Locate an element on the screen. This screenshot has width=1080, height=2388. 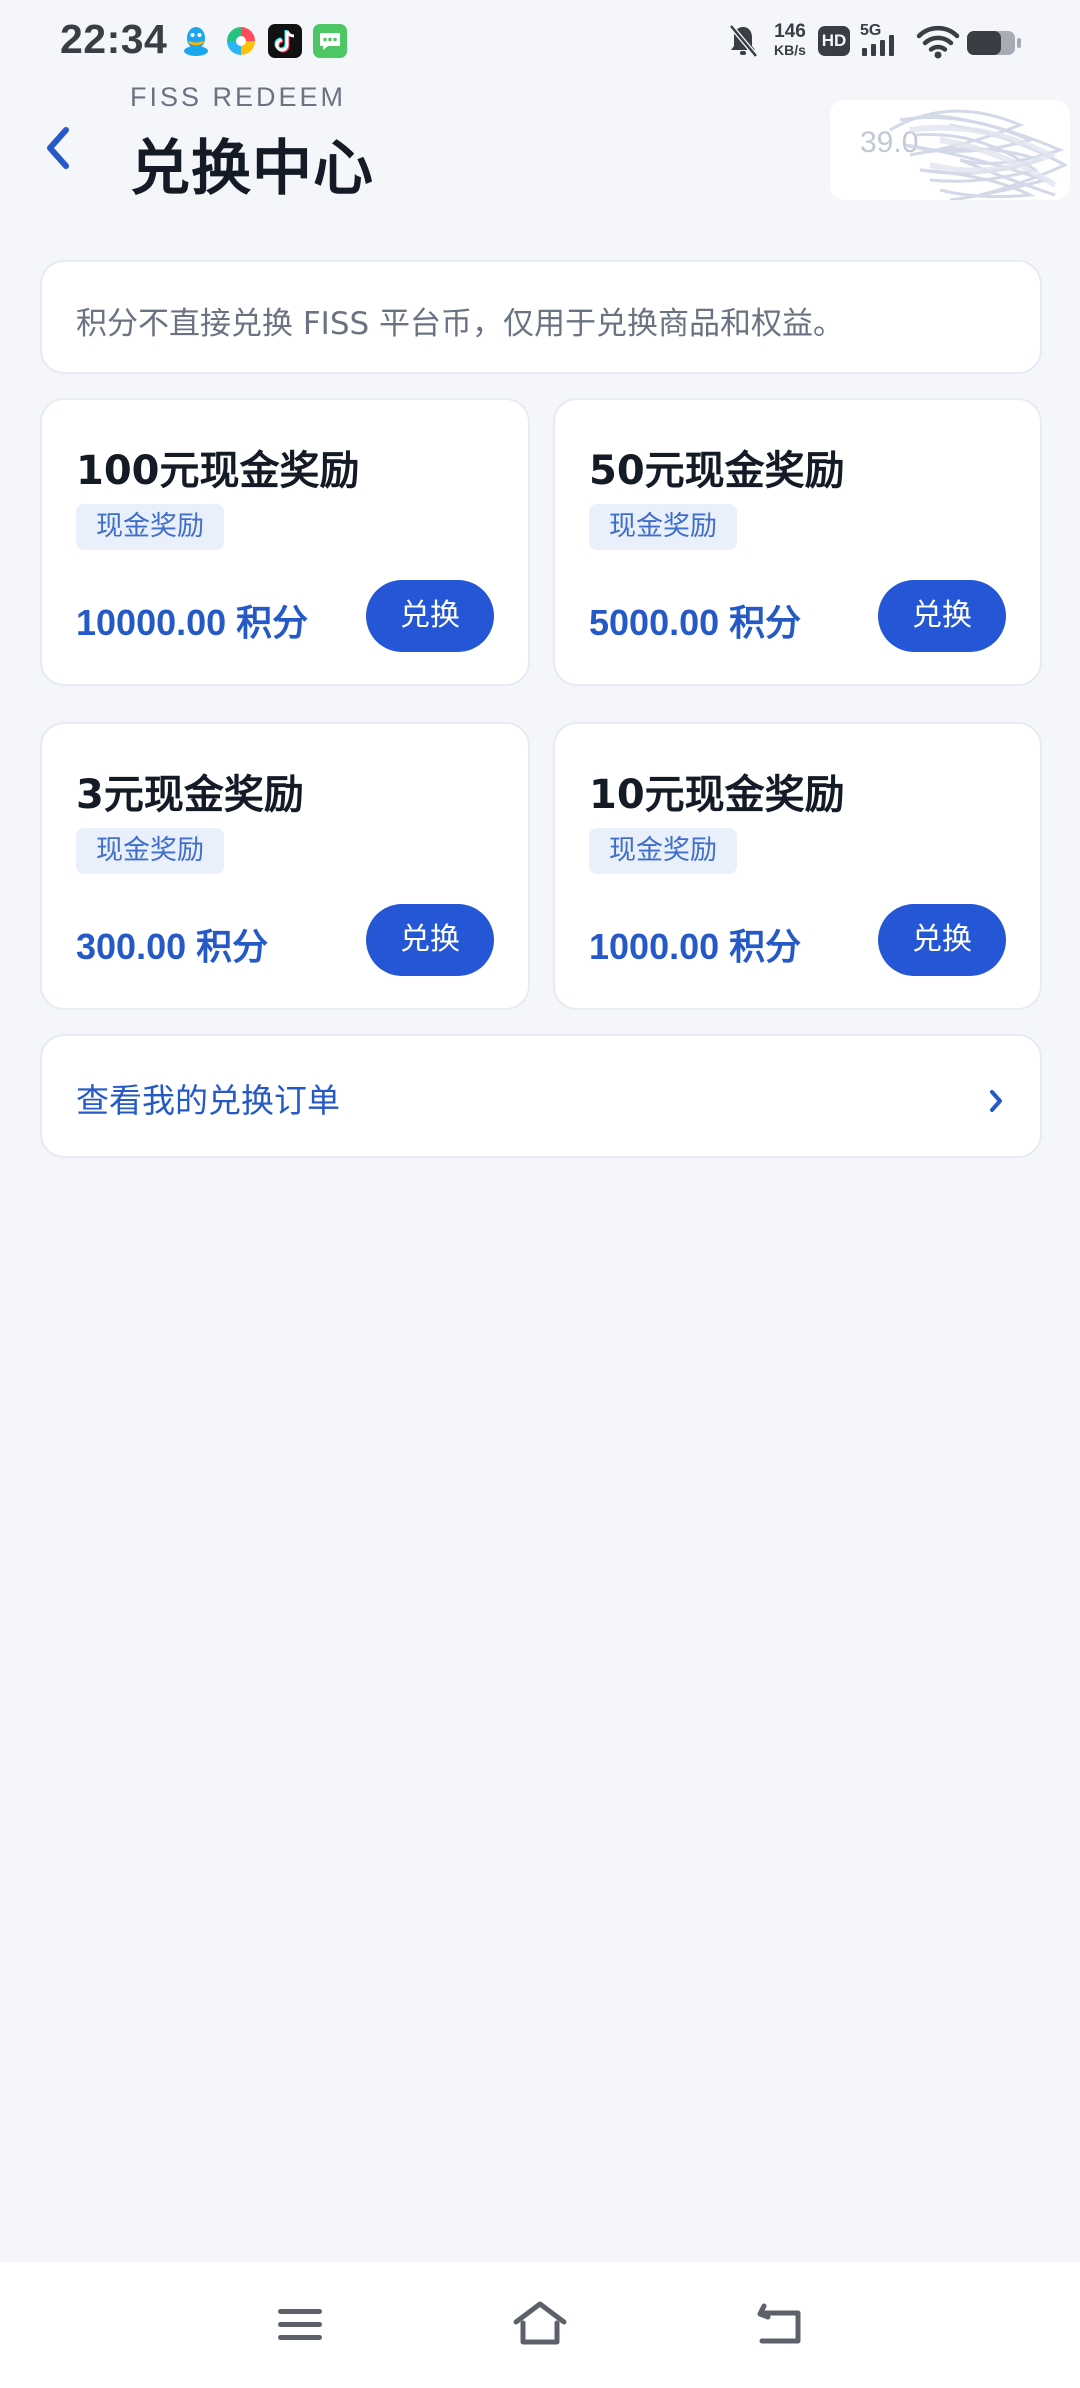
reward-title: 10元现金奖励 is located at coordinates (717, 795).